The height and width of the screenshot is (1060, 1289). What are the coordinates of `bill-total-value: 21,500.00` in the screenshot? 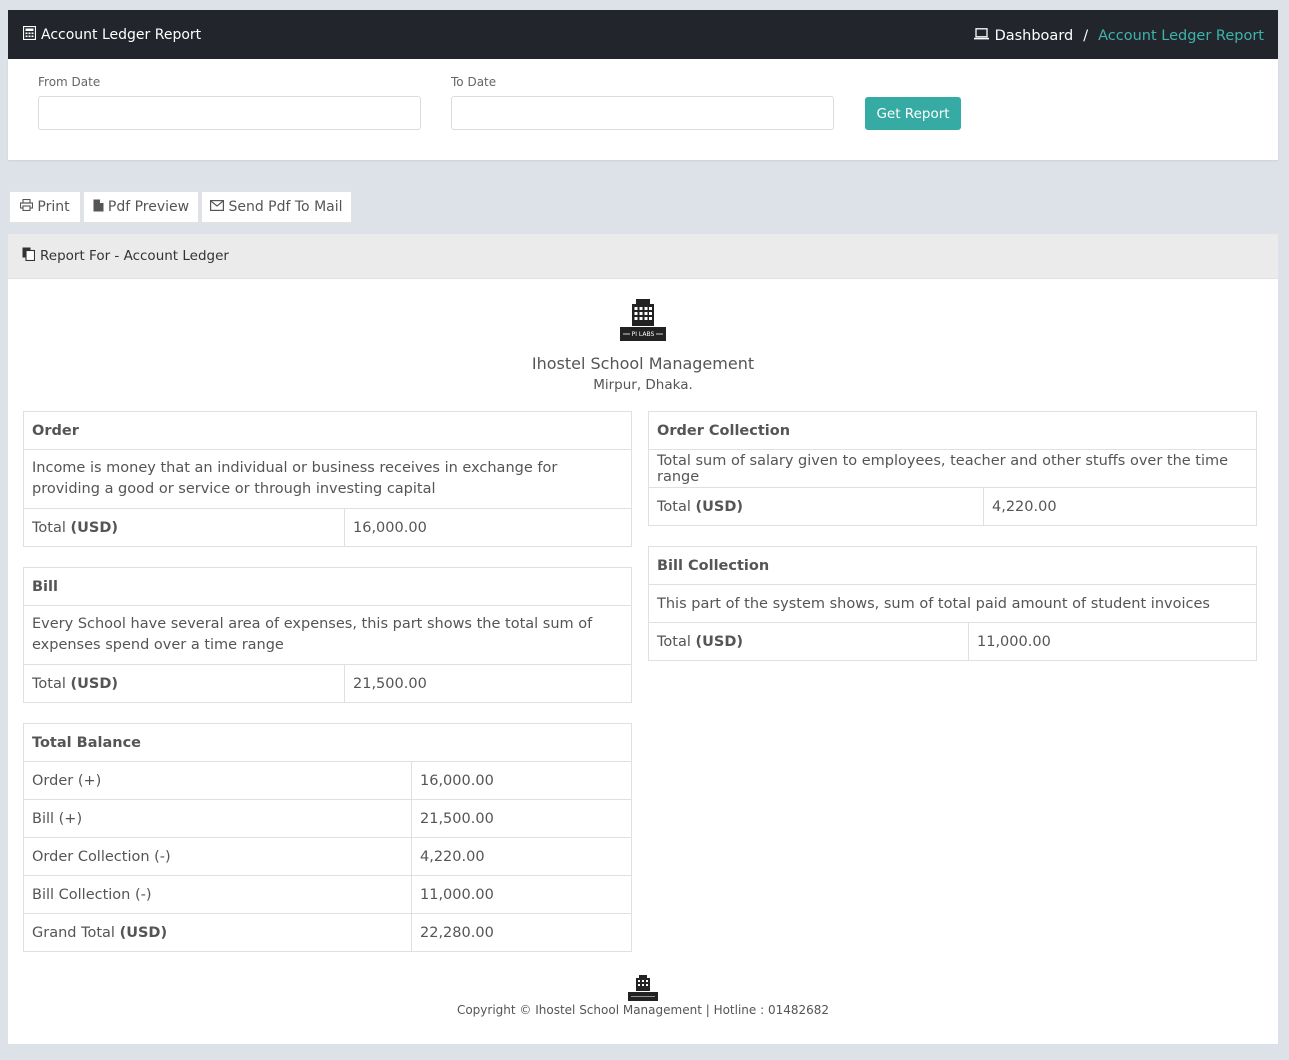 It's located at (488, 683).